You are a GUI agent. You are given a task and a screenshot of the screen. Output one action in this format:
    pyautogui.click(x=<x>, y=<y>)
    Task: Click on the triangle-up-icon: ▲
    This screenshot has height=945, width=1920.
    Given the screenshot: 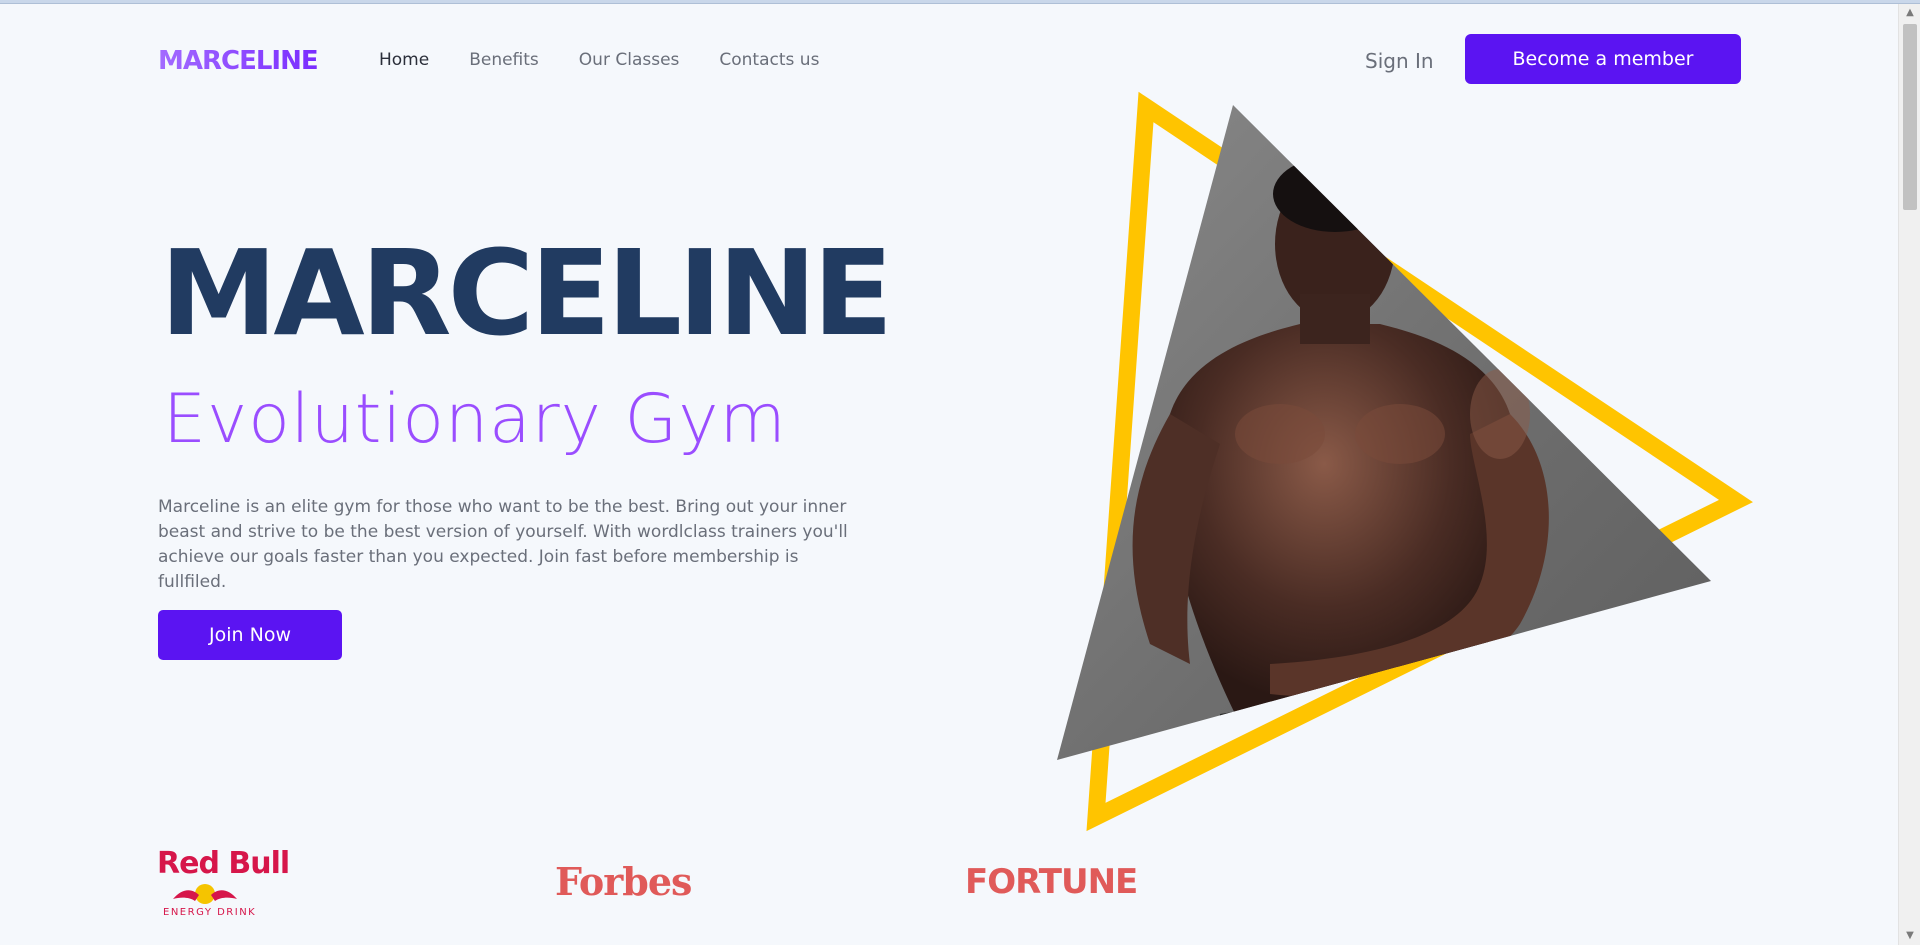 What is the action you would take?
    pyautogui.click(x=1909, y=13)
    